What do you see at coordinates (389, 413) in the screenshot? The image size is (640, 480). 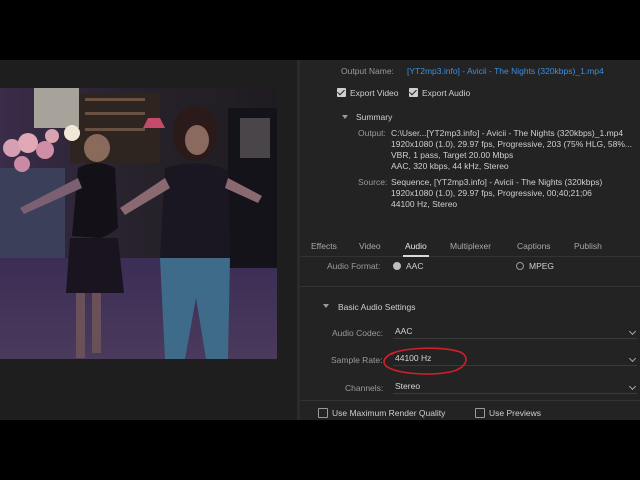 I see `max-render-quality-label: Use Maximum Render Quality` at bounding box center [389, 413].